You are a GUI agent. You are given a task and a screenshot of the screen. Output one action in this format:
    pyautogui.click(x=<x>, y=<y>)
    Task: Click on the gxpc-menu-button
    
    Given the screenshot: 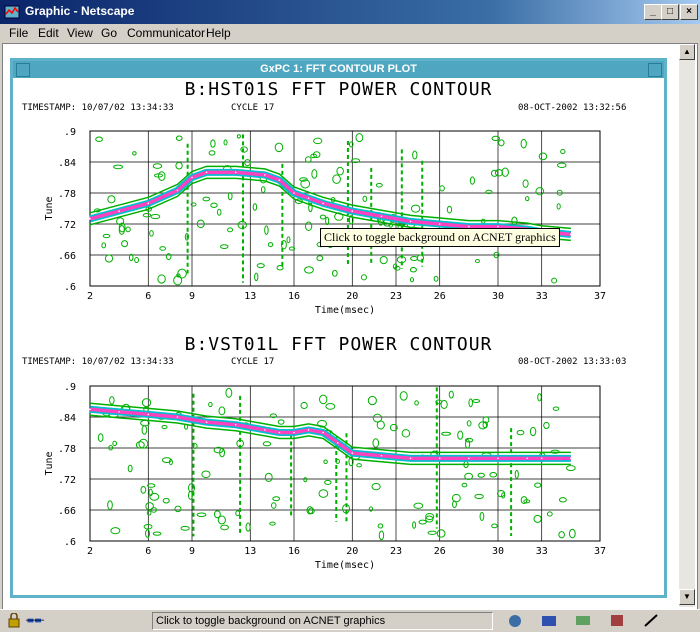 What is the action you would take?
    pyautogui.click(x=23, y=70)
    